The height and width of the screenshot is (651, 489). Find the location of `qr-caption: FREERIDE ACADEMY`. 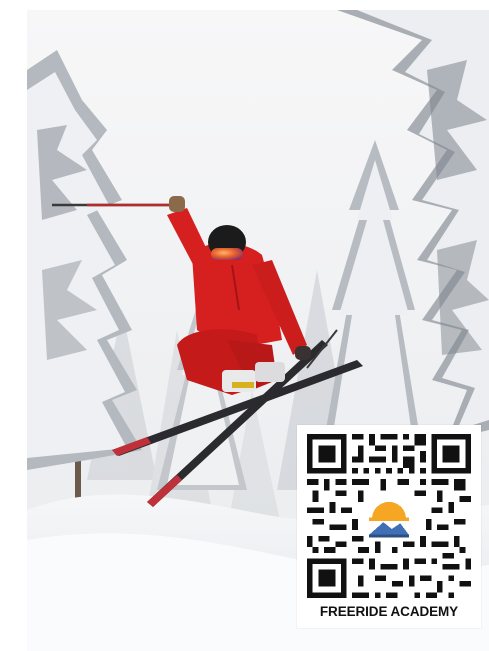

qr-caption: FREERIDE ACADEMY is located at coordinates (389, 611).